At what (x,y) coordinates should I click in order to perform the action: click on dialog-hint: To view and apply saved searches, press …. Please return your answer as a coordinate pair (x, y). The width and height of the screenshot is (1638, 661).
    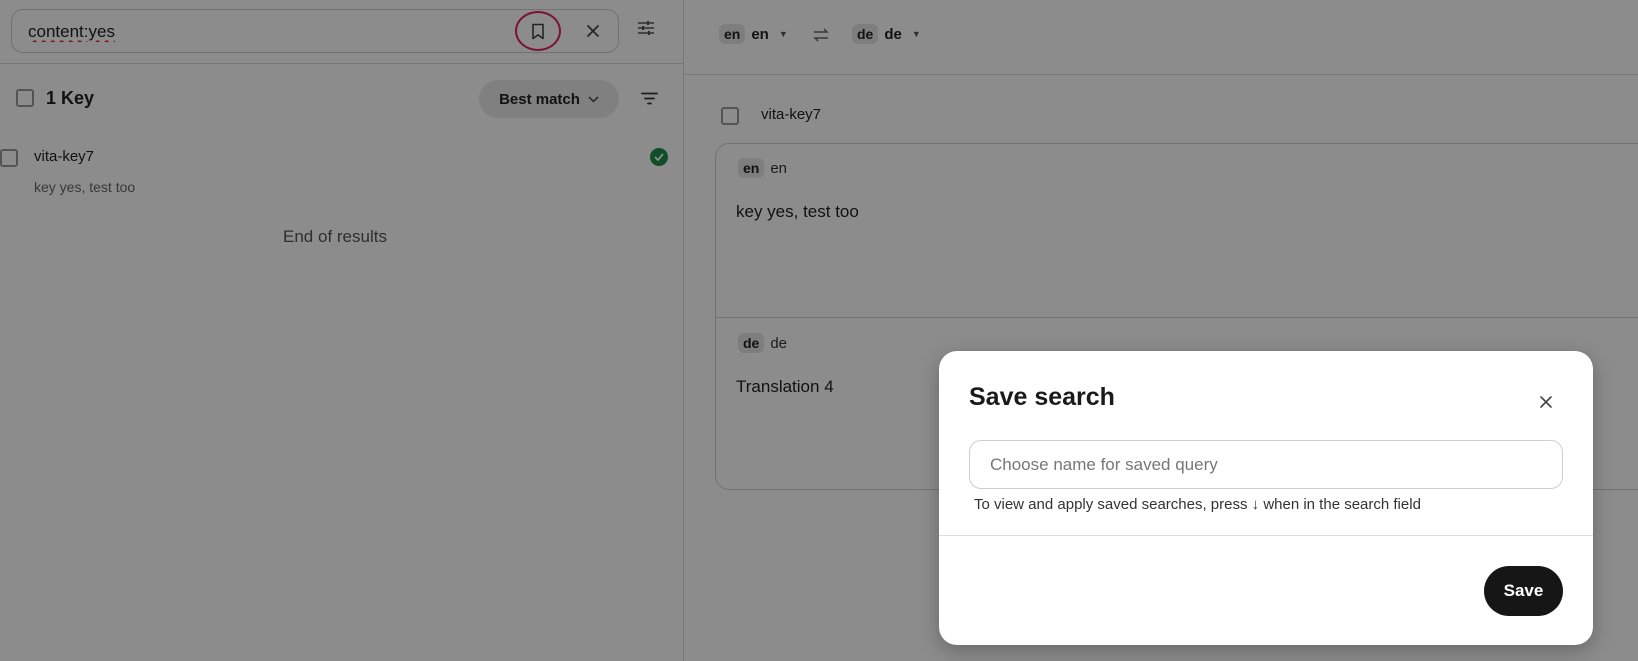
    Looking at the image, I should click on (1197, 504).